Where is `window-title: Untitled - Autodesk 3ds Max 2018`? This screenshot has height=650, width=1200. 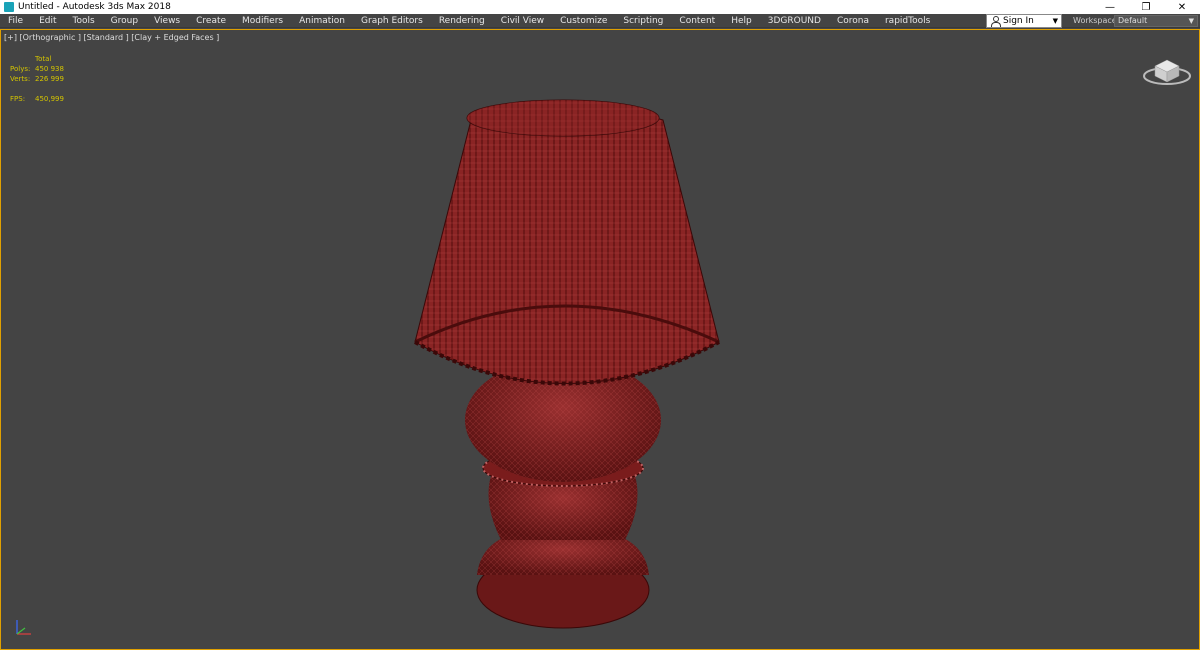
window-title: Untitled - Autodesk 3ds Max 2018 is located at coordinates (94, 7).